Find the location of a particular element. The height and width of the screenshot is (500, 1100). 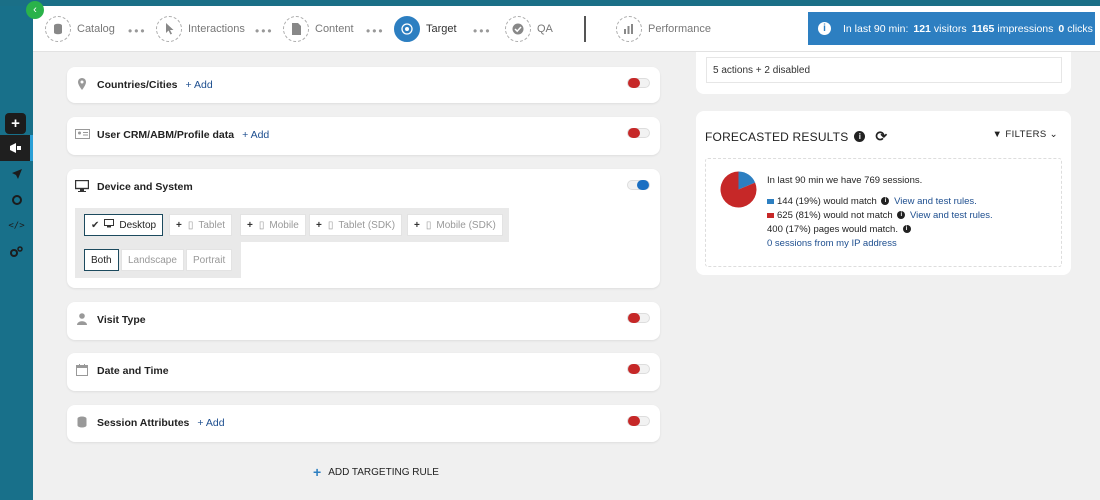

device-option-mobile: + ▯ Mobile is located at coordinates (273, 225).